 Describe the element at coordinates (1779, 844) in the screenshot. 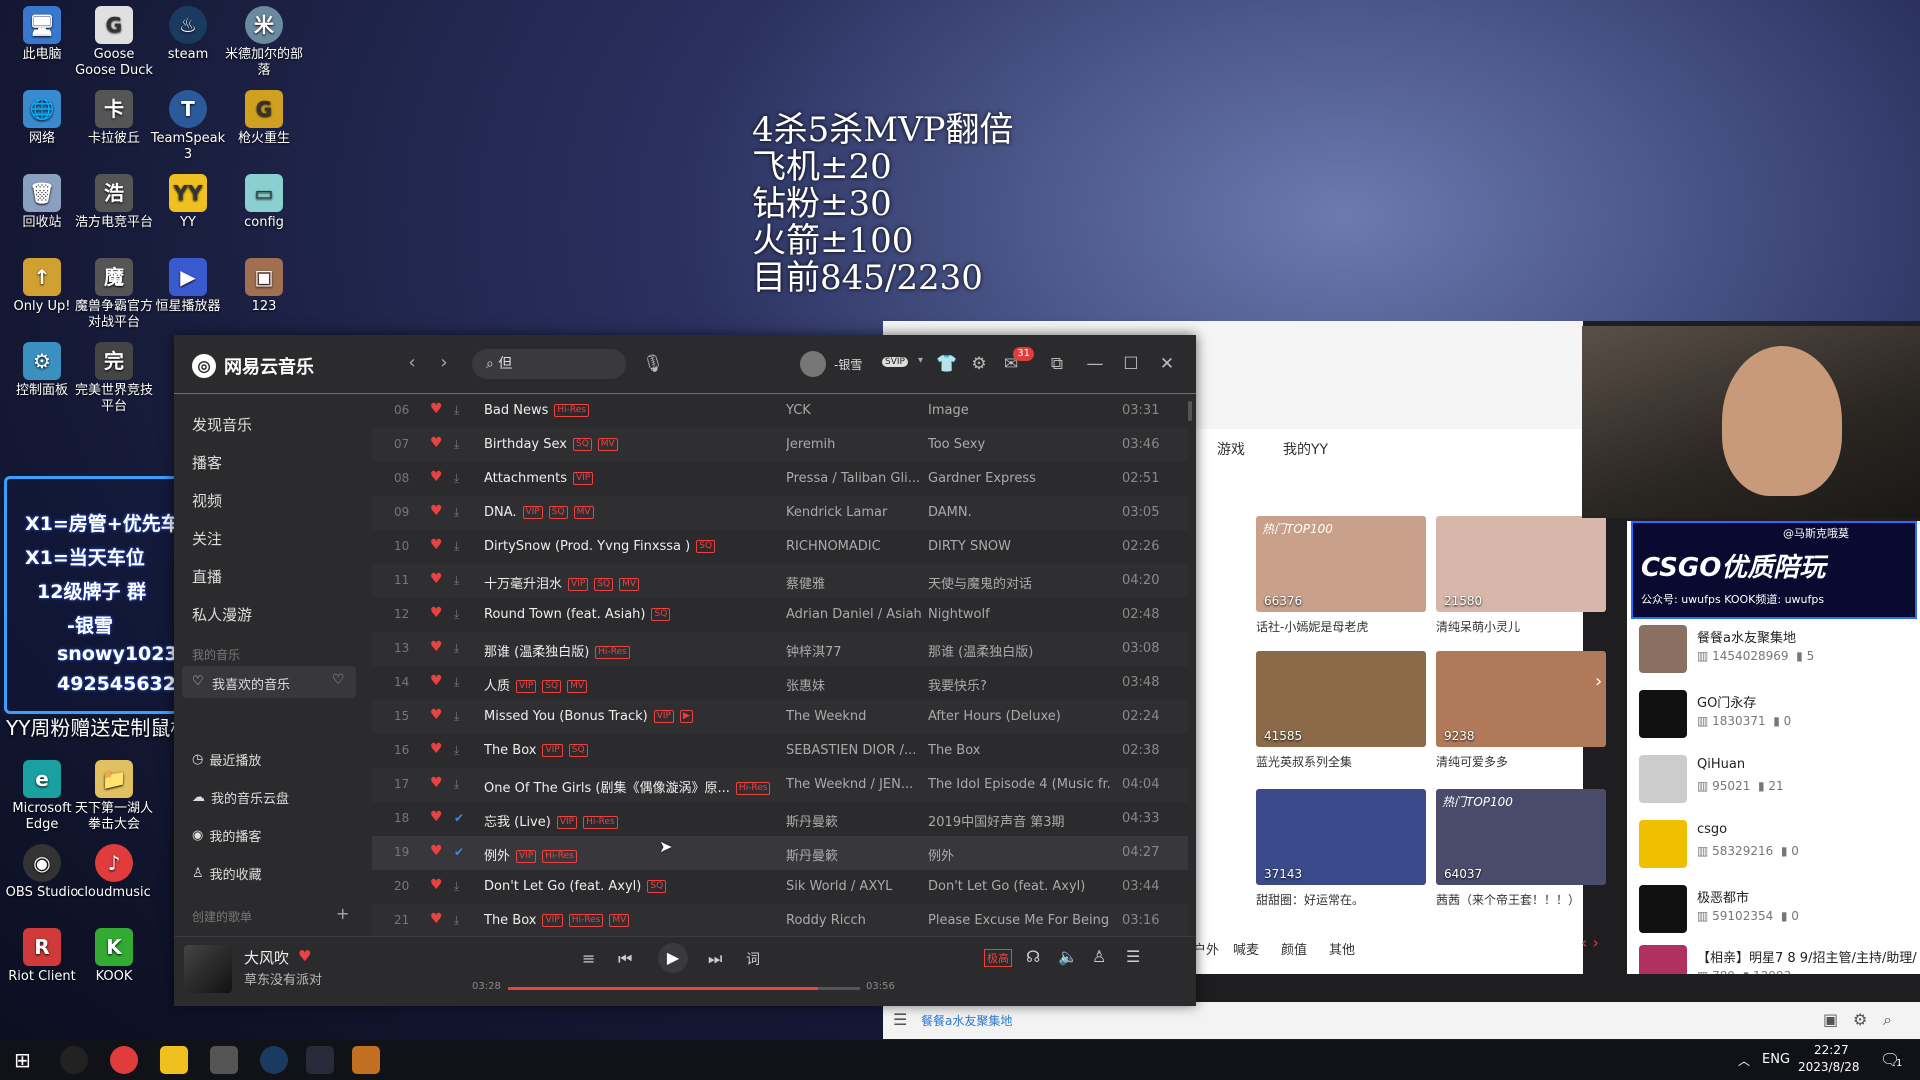

I see `channel-item: csgo ▥ 58329216 ▮ 0` at that location.